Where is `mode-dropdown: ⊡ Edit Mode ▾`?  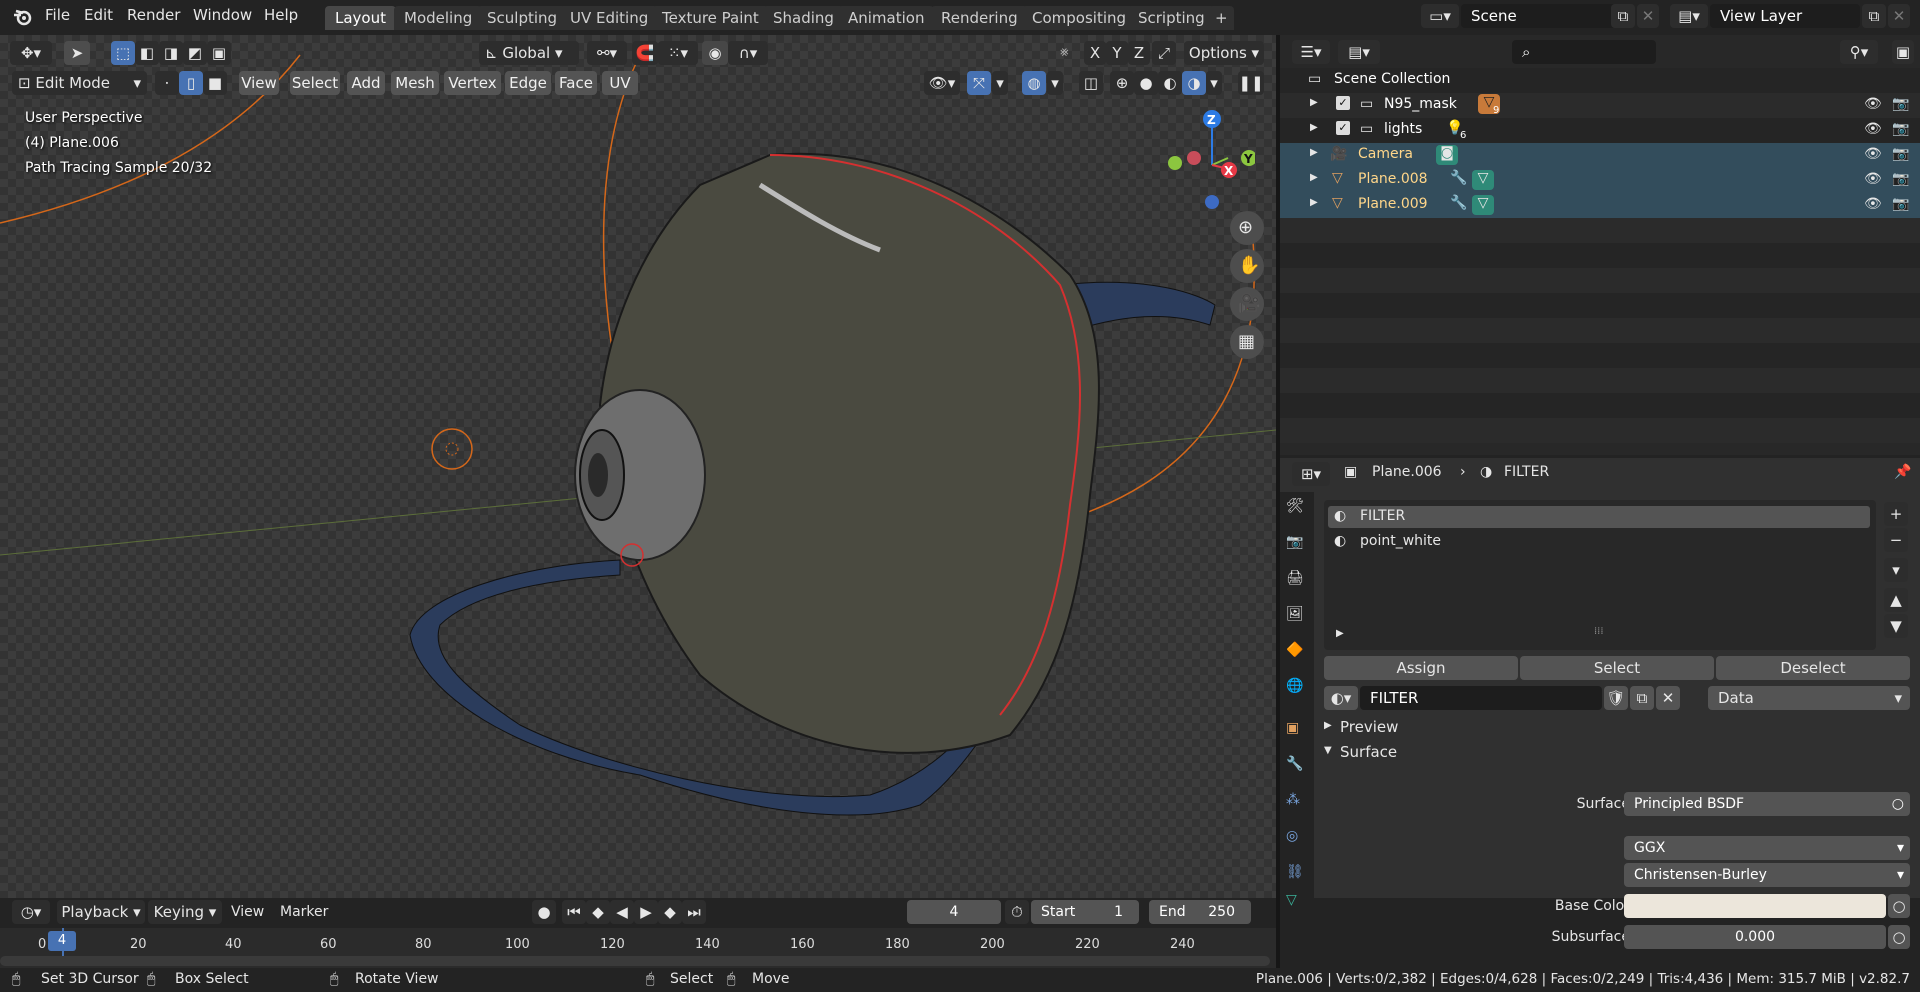 mode-dropdown: ⊡ Edit Mode ▾ is located at coordinates (79, 83).